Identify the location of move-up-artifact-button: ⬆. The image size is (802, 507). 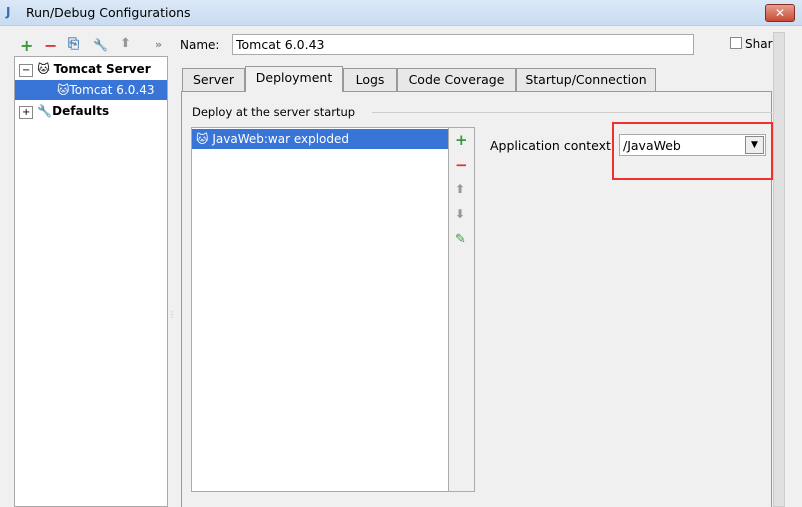
(460, 189).